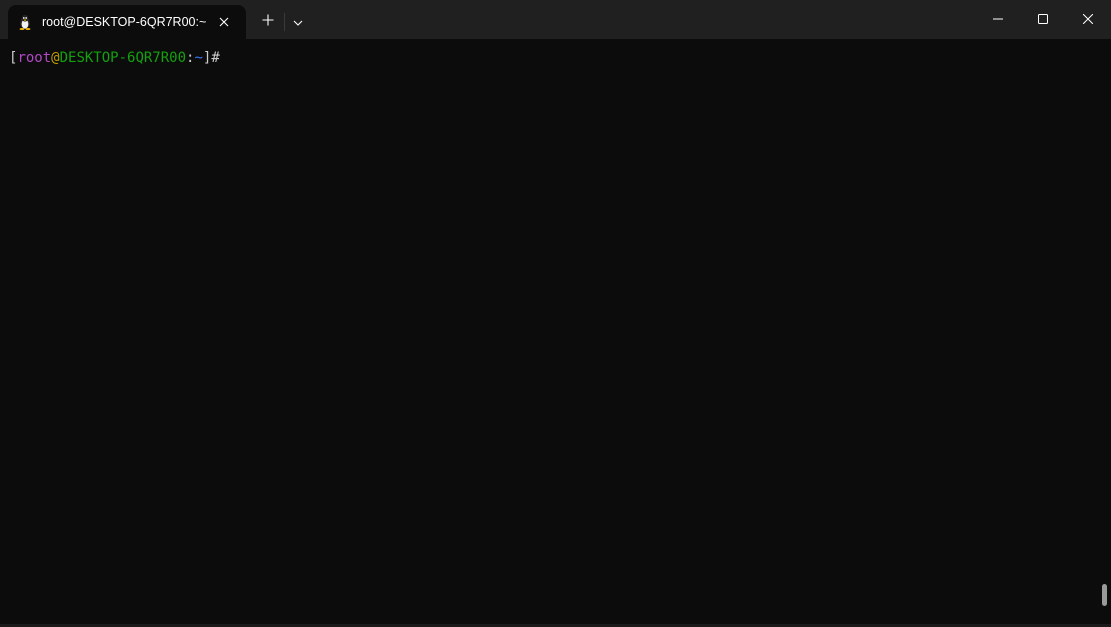  I want to click on tab-dropdown-button, so click(298, 22).